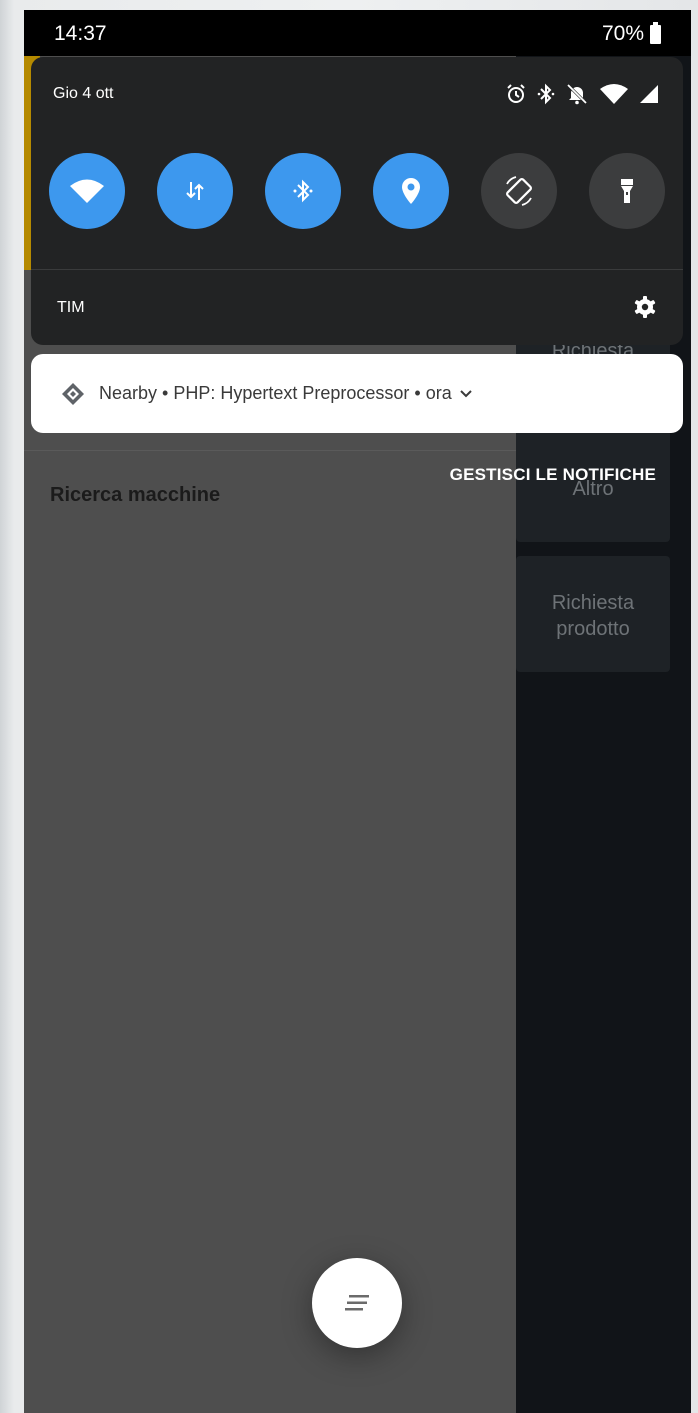 The width and height of the screenshot is (698, 1413). I want to click on battery-icon, so click(655, 32).